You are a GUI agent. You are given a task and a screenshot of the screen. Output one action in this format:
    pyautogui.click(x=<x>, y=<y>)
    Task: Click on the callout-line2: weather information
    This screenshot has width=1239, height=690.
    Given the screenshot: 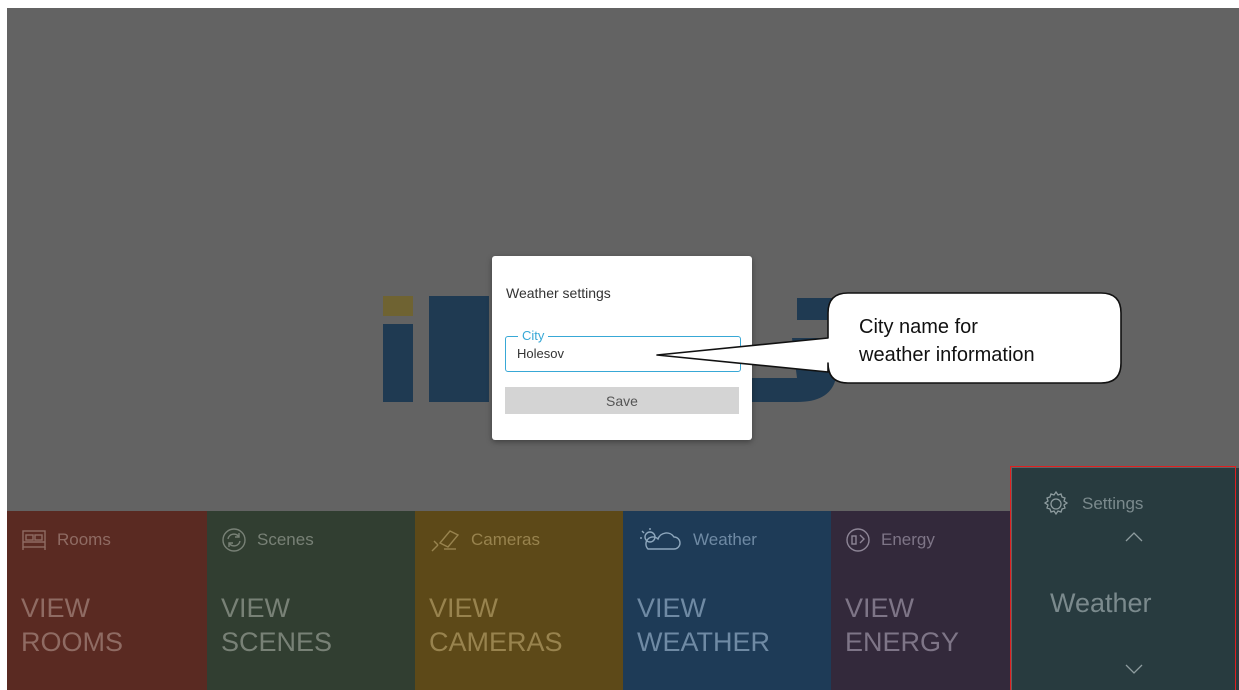 What is the action you would take?
    pyautogui.click(x=947, y=355)
    